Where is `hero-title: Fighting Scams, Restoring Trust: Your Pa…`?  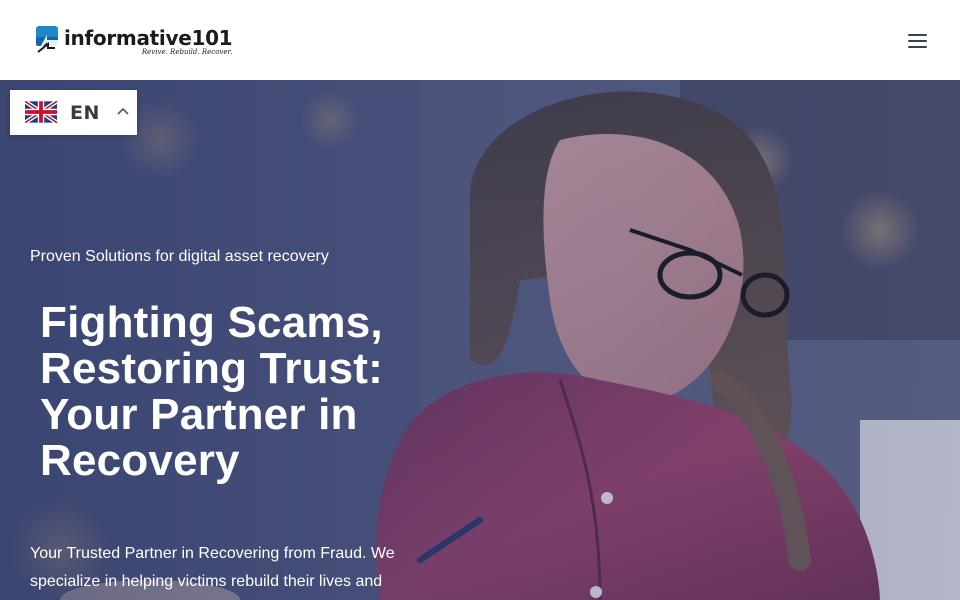
hero-title: Fighting Scams, Restoring Trust: Your Pa… is located at coordinates (211, 391).